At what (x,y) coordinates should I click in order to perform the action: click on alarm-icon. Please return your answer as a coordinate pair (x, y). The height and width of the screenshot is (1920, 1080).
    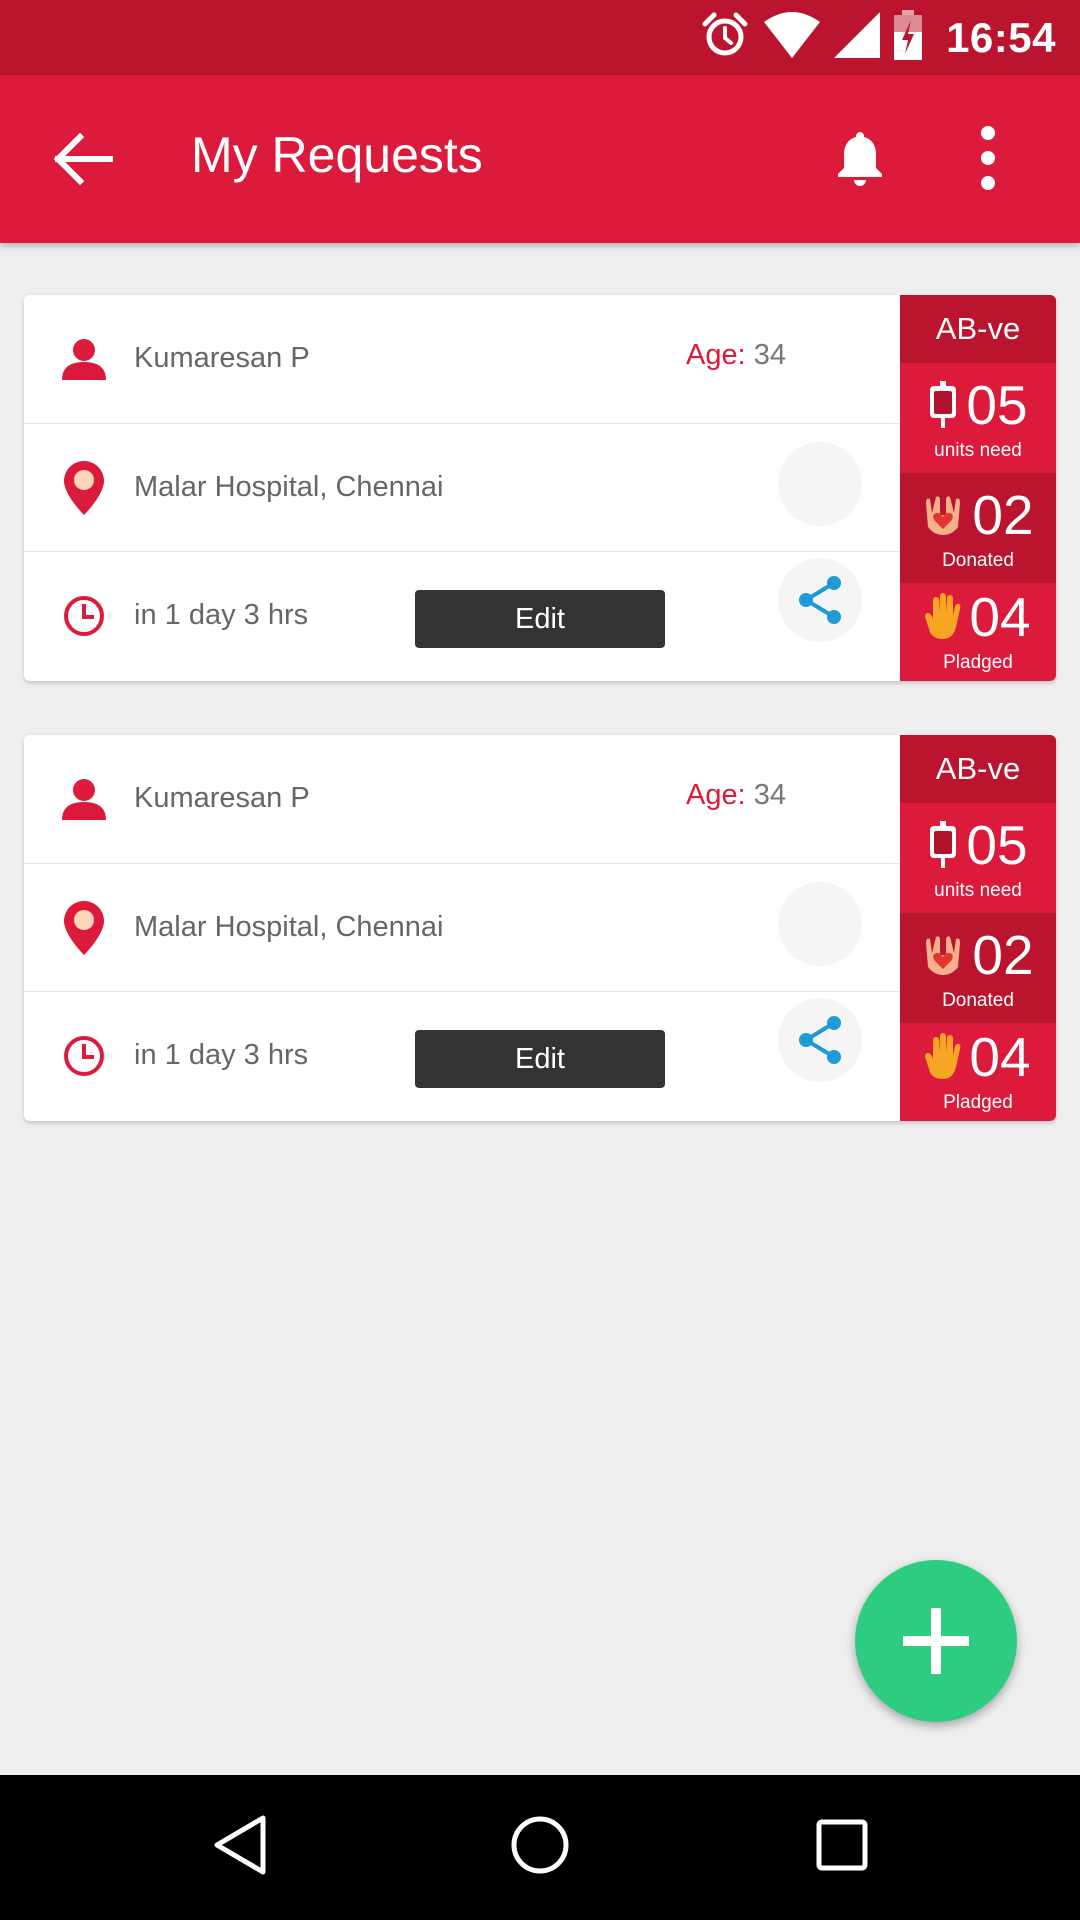
    Looking at the image, I should click on (725, 37).